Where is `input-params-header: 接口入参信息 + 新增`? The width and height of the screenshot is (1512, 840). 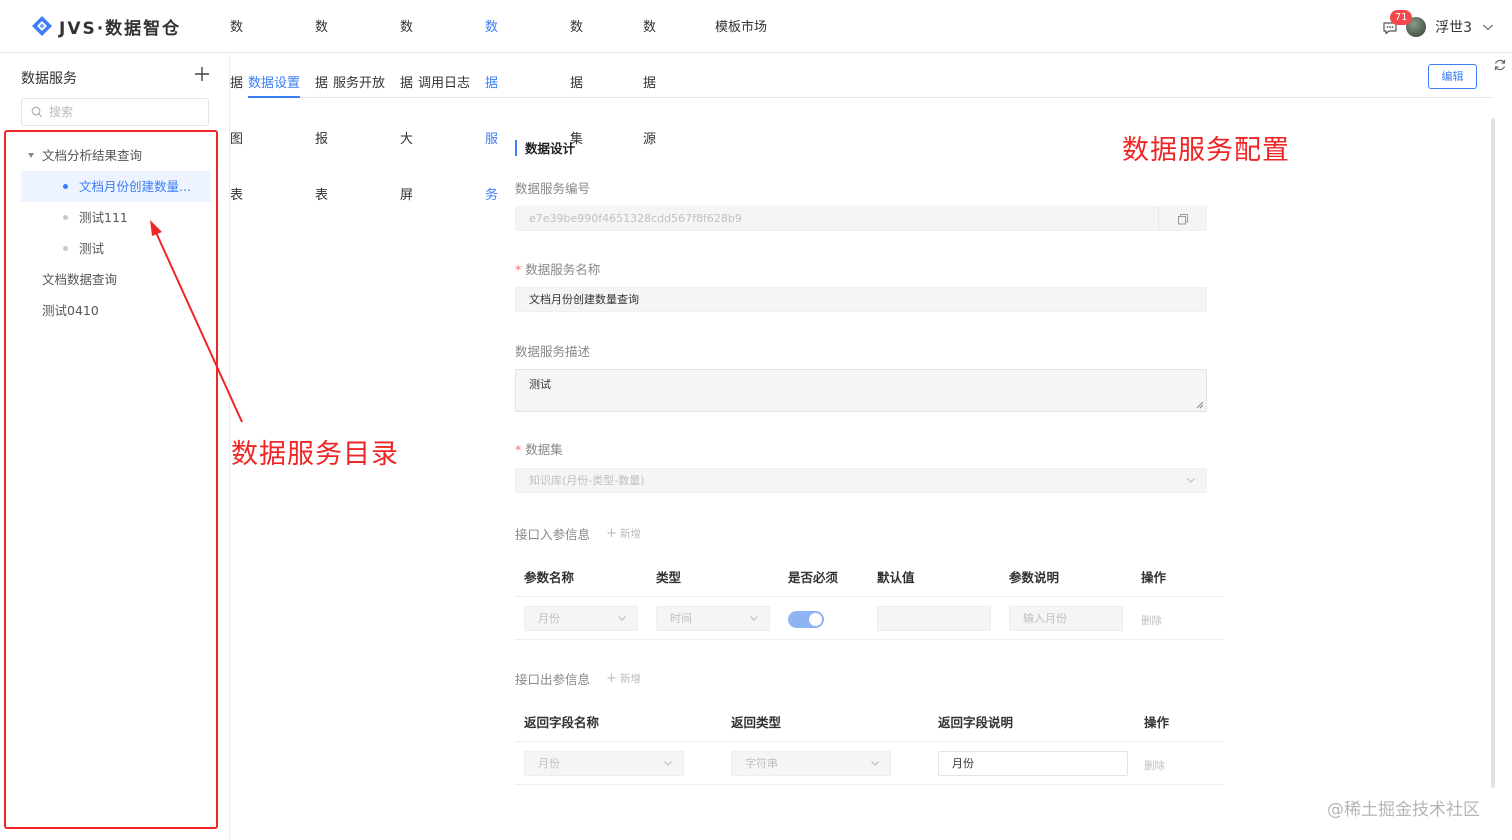 input-params-header: 接口入参信息 + 新增 is located at coordinates (578, 533).